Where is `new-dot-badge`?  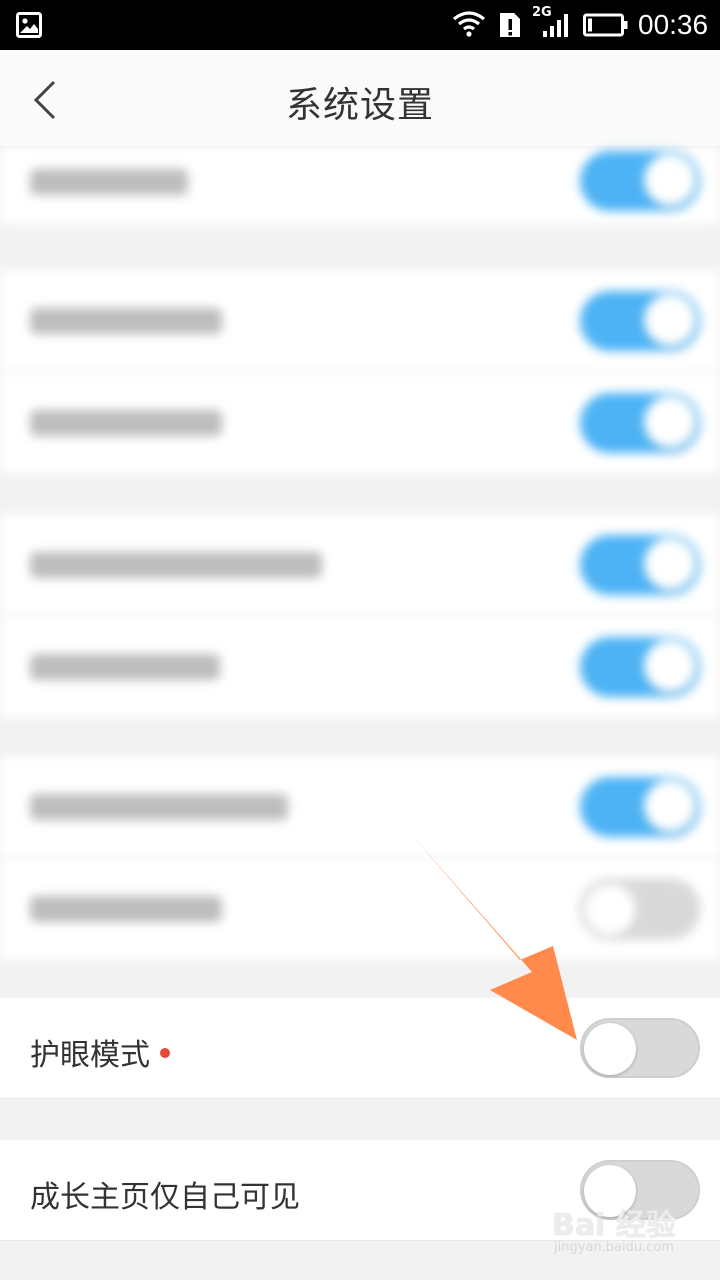
new-dot-badge is located at coordinates (165, 1052).